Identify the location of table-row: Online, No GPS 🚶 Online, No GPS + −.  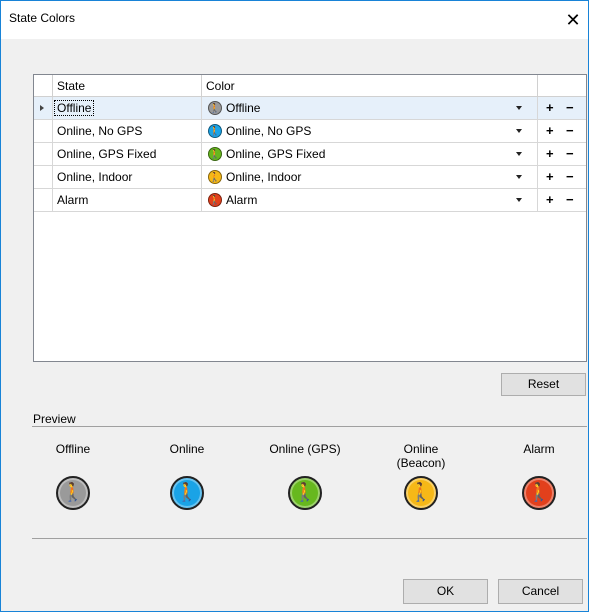
(310, 131).